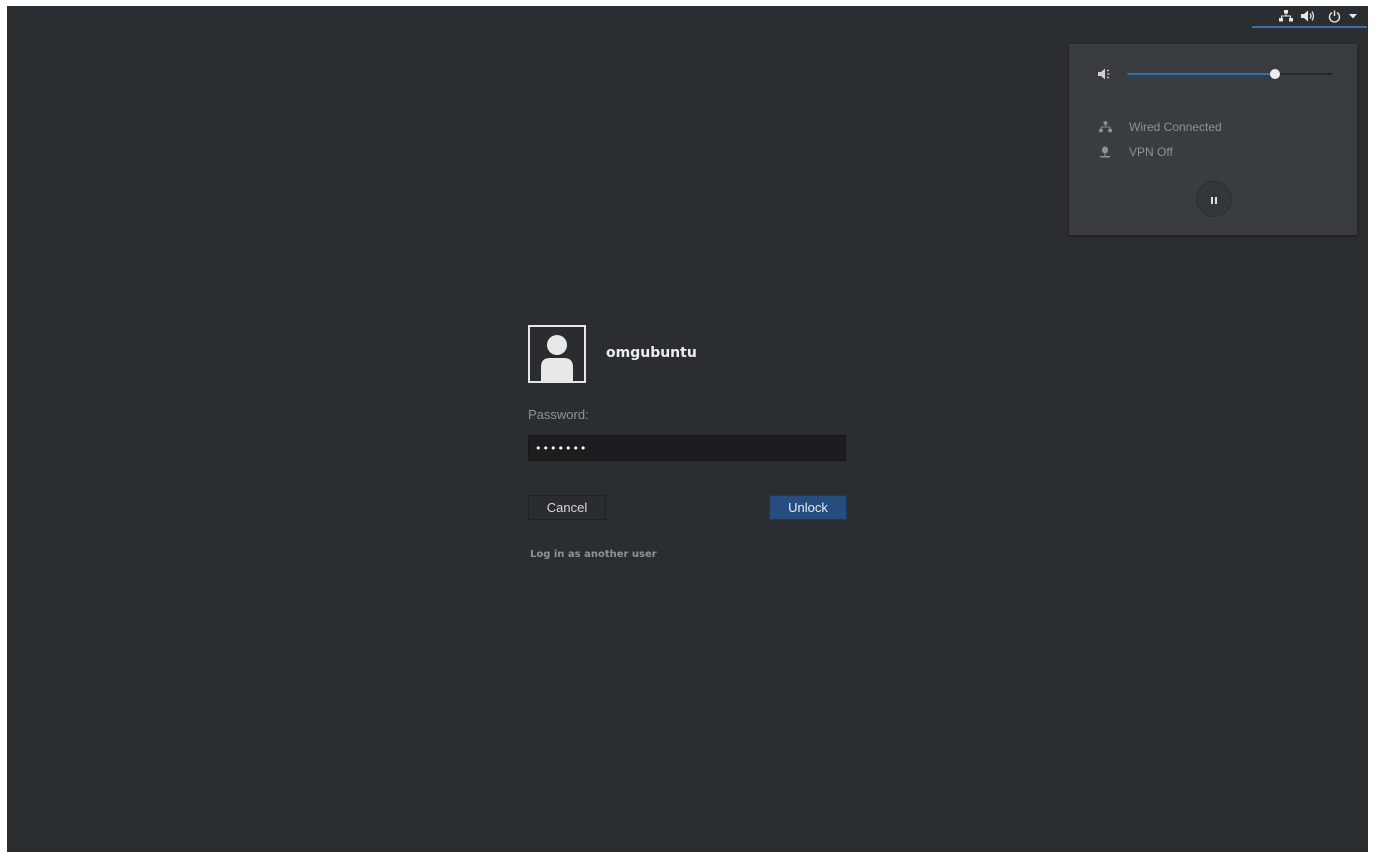 The height and width of the screenshot is (852, 1375). I want to click on unlock-button: Unlock, so click(808, 507).